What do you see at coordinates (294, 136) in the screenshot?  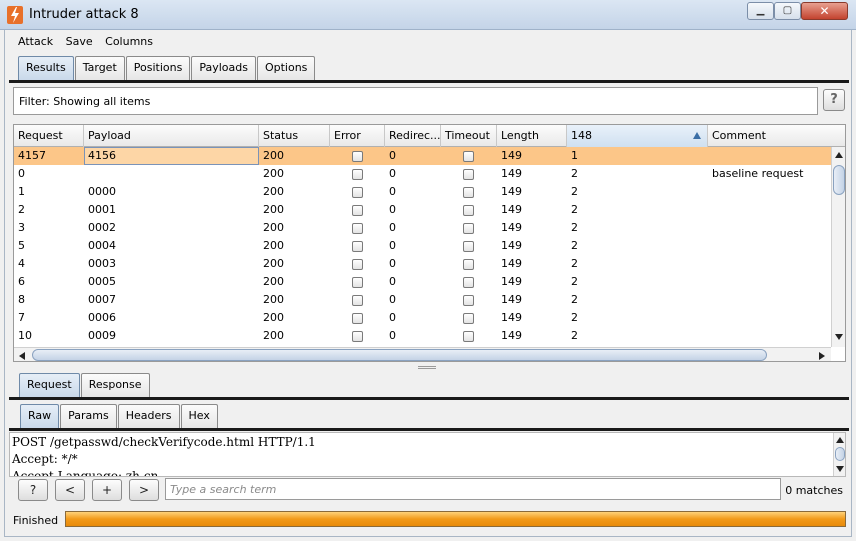 I see `column-status: Status` at bounding box center [294, 136].